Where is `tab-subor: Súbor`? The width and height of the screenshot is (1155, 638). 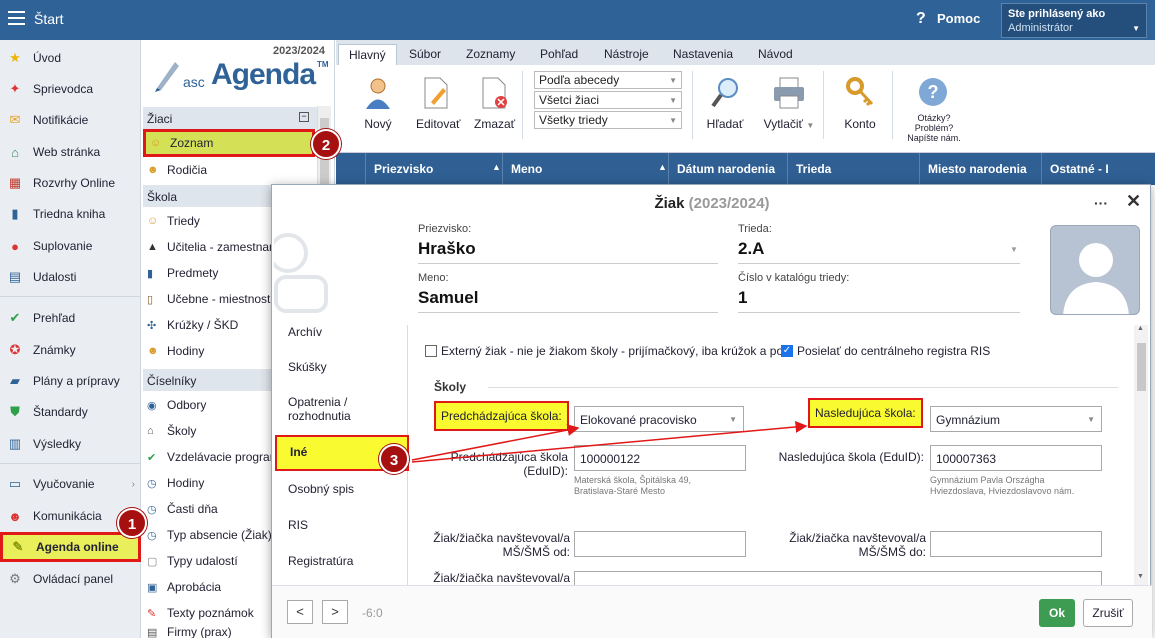 tab-subor: Súbor is located at coordinates (425, 54).